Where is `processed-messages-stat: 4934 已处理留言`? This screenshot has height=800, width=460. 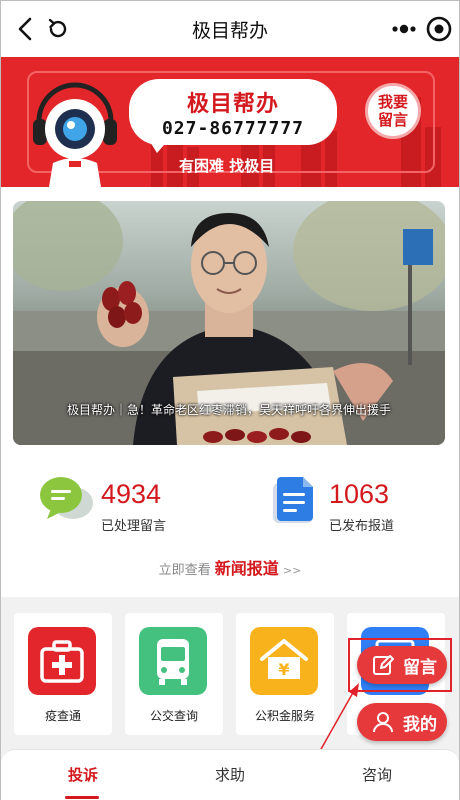
processed-messages-stat: 4934 已处理留言 is located at coordinates (129, 503).